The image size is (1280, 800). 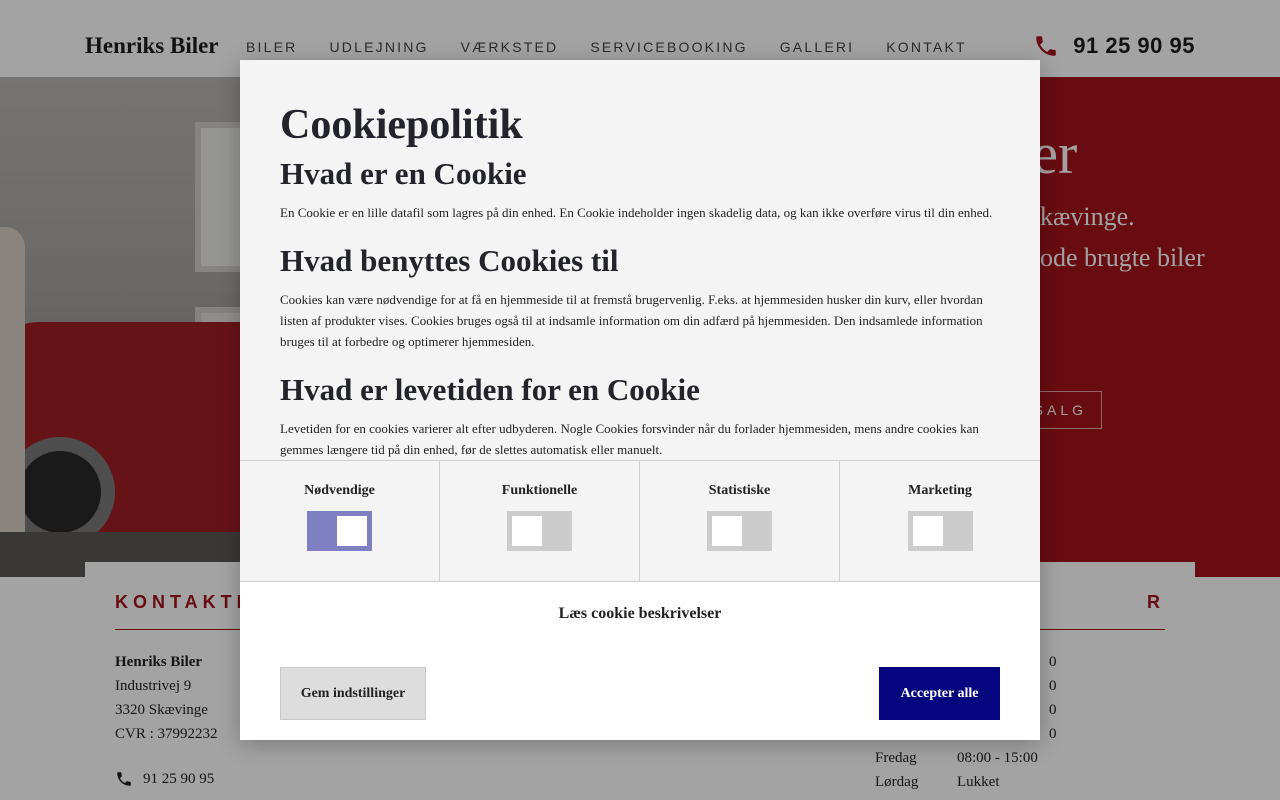 I want to click on functional-switch, so click(x=539, y=531).